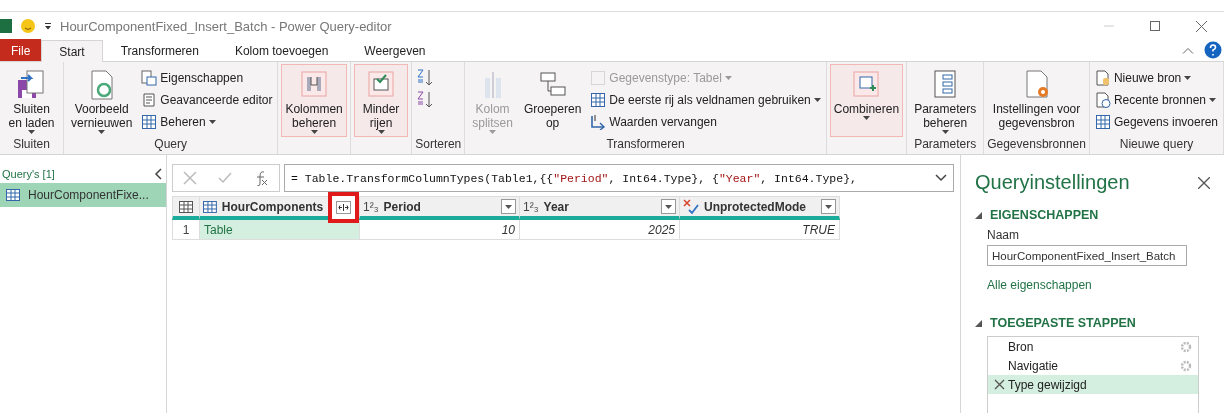 This screenshot has height=413, width=1224. What do you see at coordinates (207, 121) in the screenshot?
I see `ribbon-button: Beheren` at bounding box center [207, 121].